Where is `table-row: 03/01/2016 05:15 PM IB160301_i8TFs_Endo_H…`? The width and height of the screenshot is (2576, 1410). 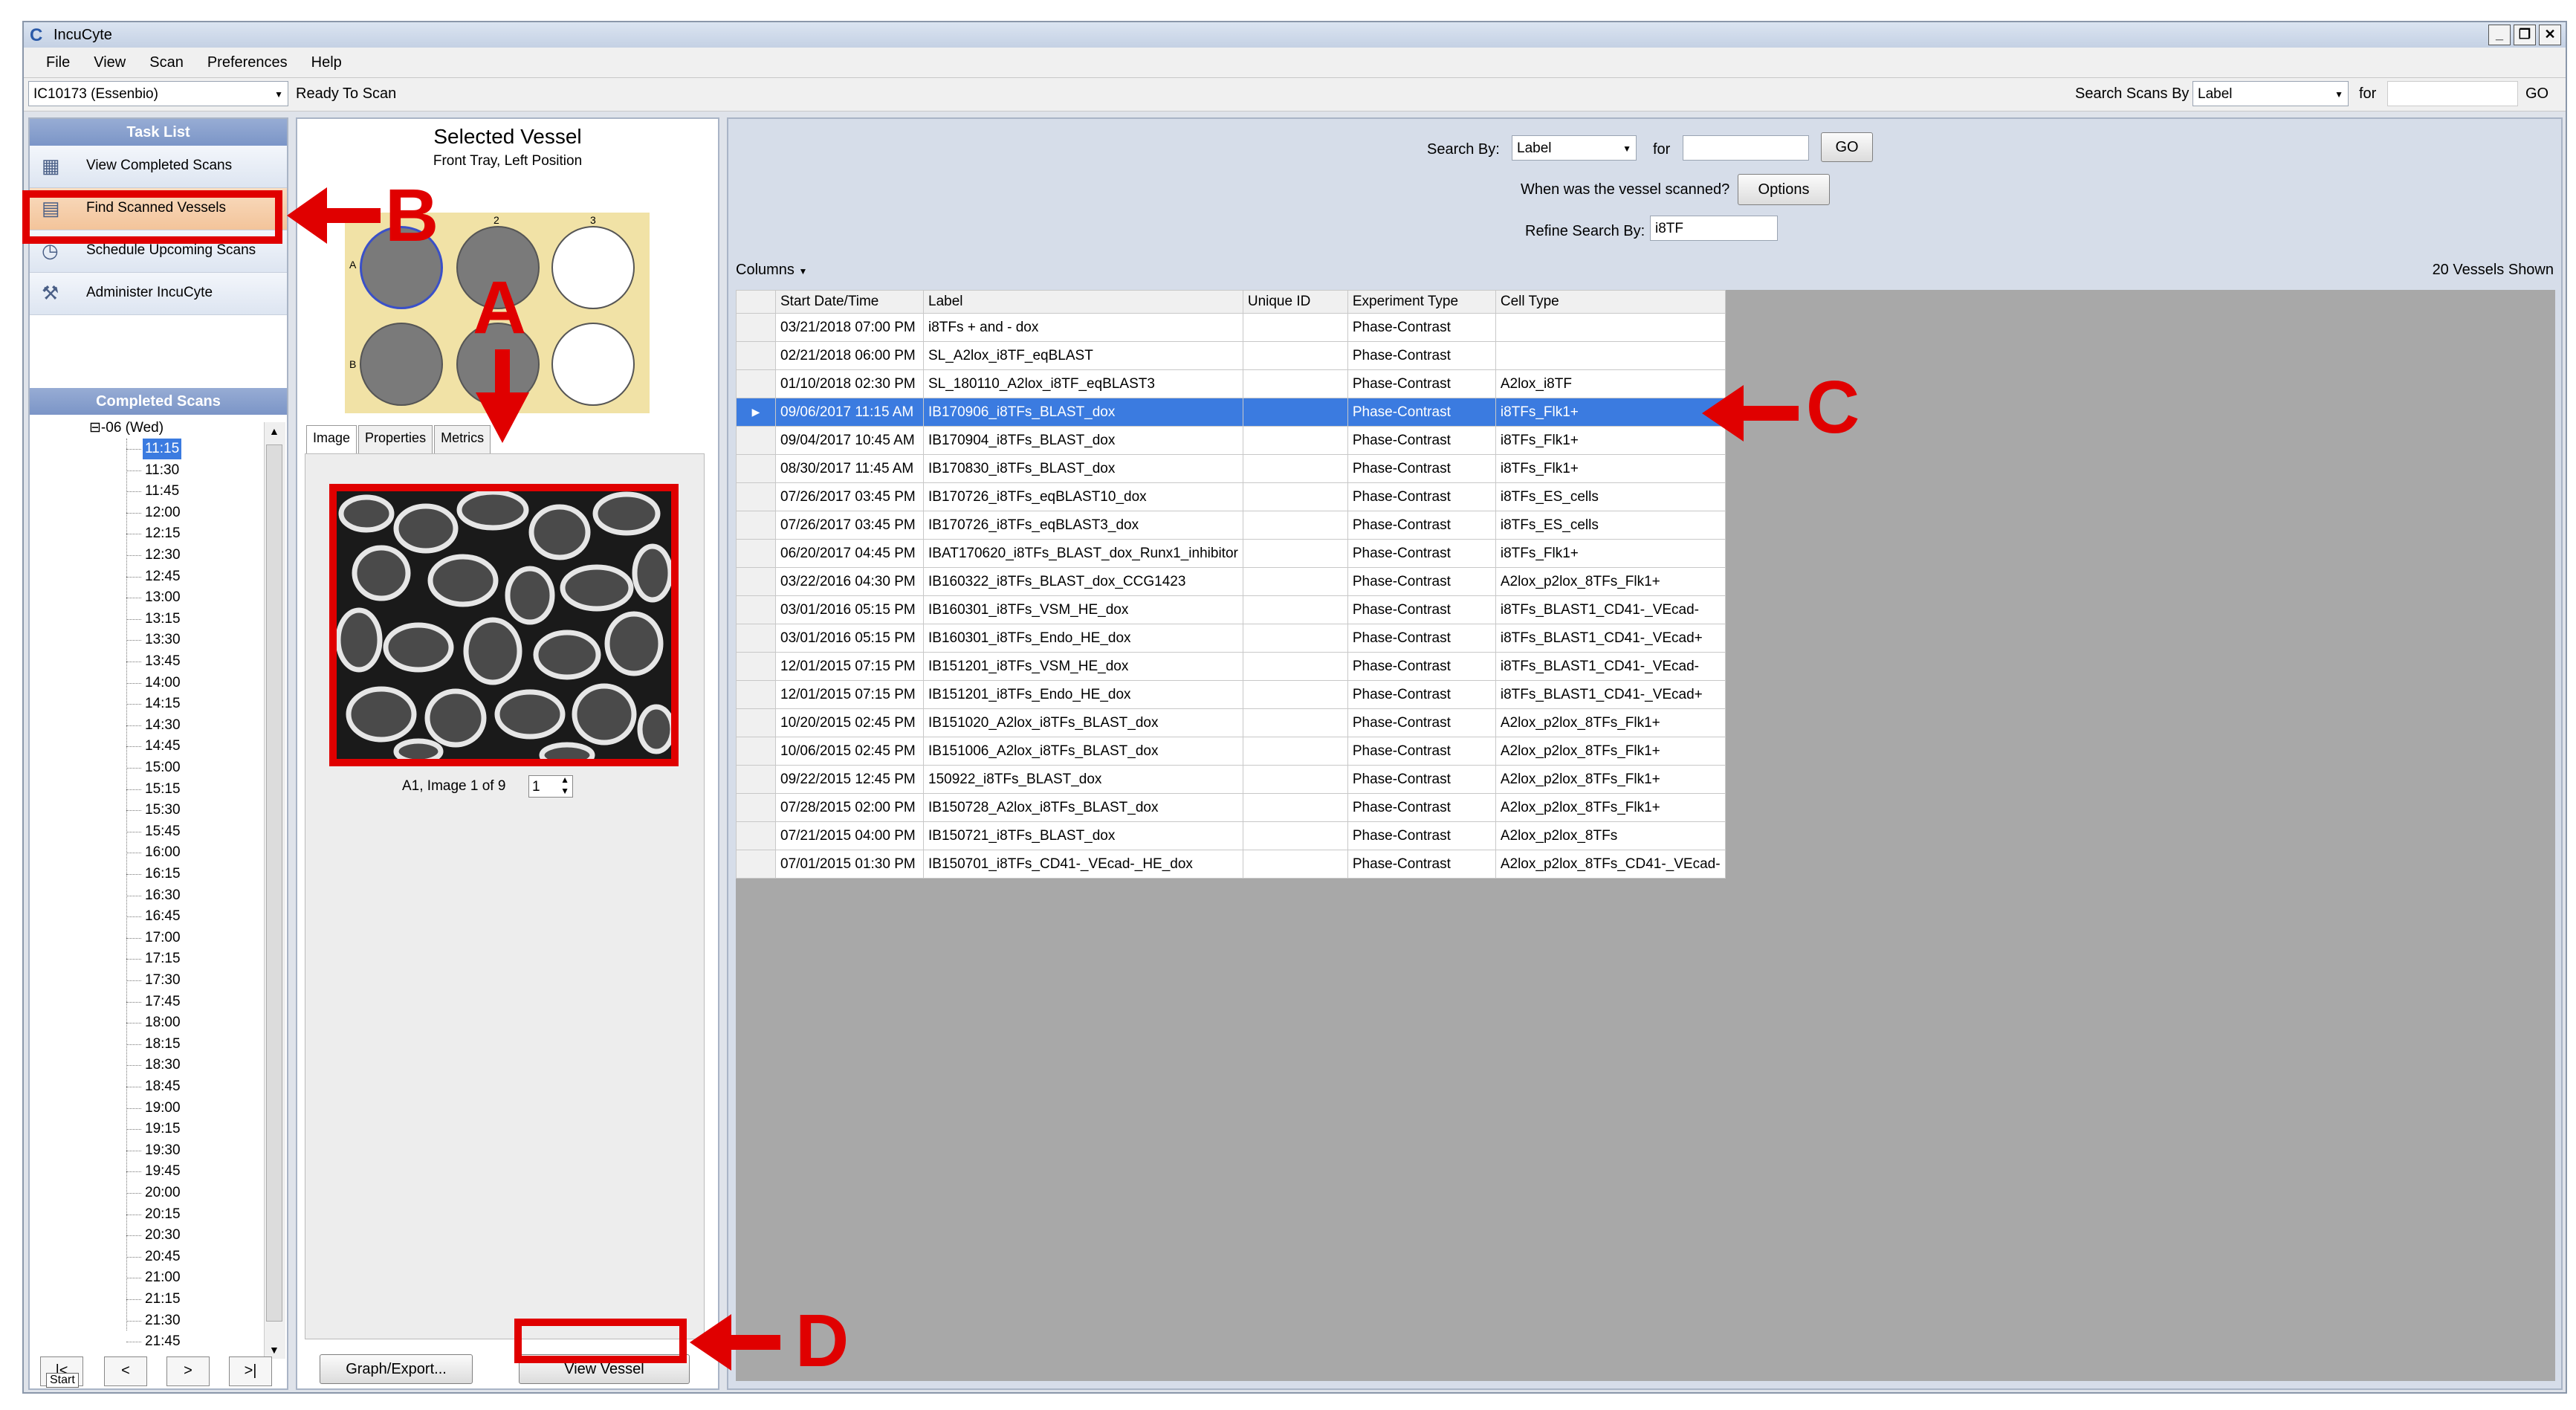
table-row: 03/01/2016 05:15 PM IB160301_i8TFs_Endo_H… is located at coordinates (1231, 638).